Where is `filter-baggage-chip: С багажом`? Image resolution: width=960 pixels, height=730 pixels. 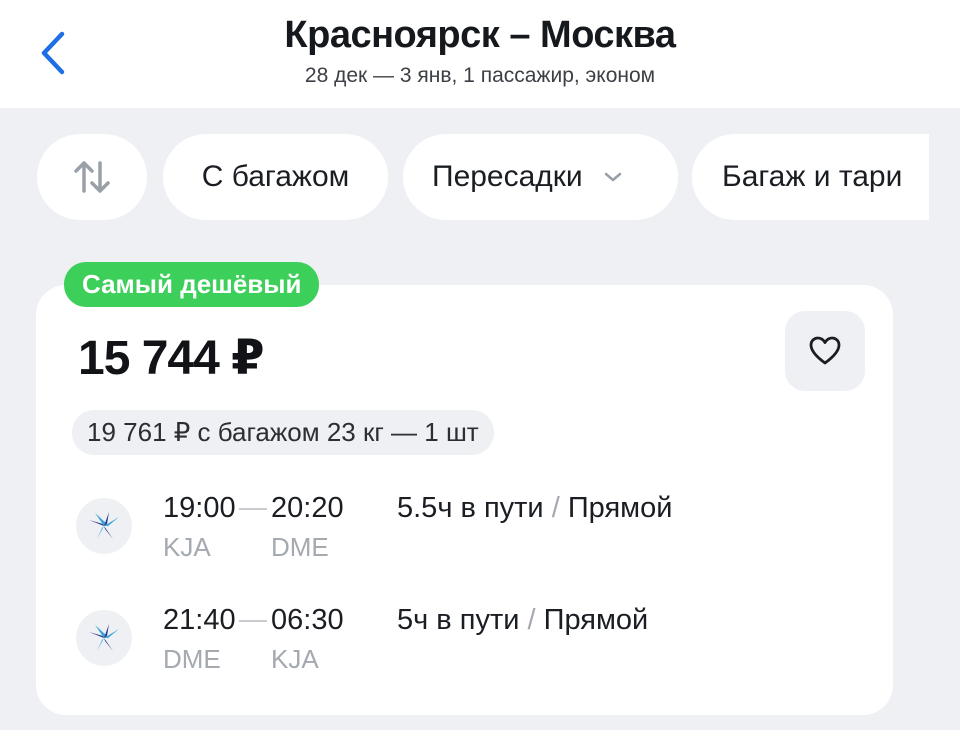
filter-baggage-chip: С багажом is located at coordinates (275, 177).